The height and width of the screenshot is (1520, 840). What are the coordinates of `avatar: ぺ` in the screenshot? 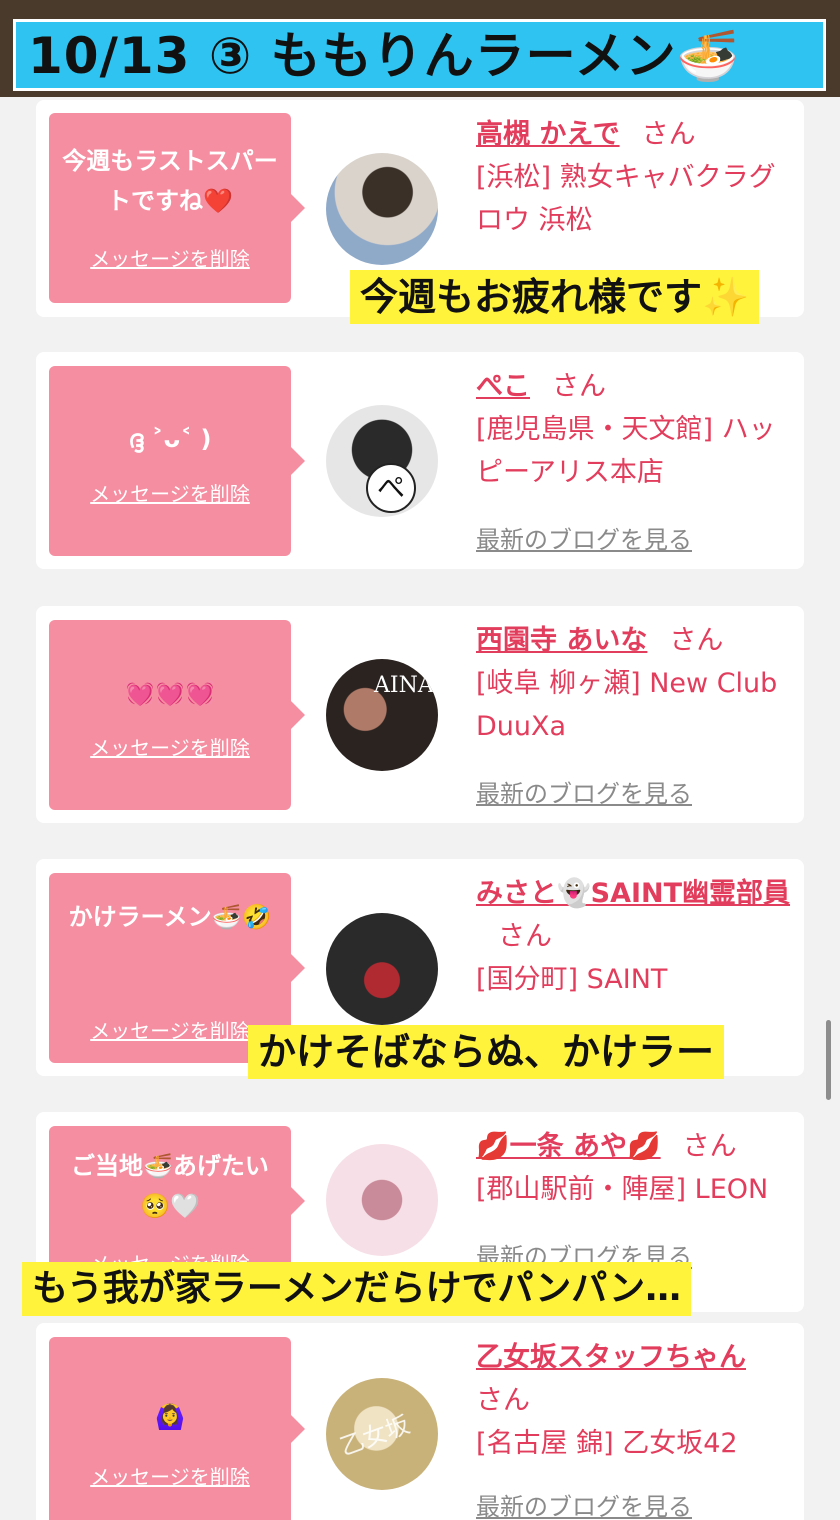 It's located at (382, 461).